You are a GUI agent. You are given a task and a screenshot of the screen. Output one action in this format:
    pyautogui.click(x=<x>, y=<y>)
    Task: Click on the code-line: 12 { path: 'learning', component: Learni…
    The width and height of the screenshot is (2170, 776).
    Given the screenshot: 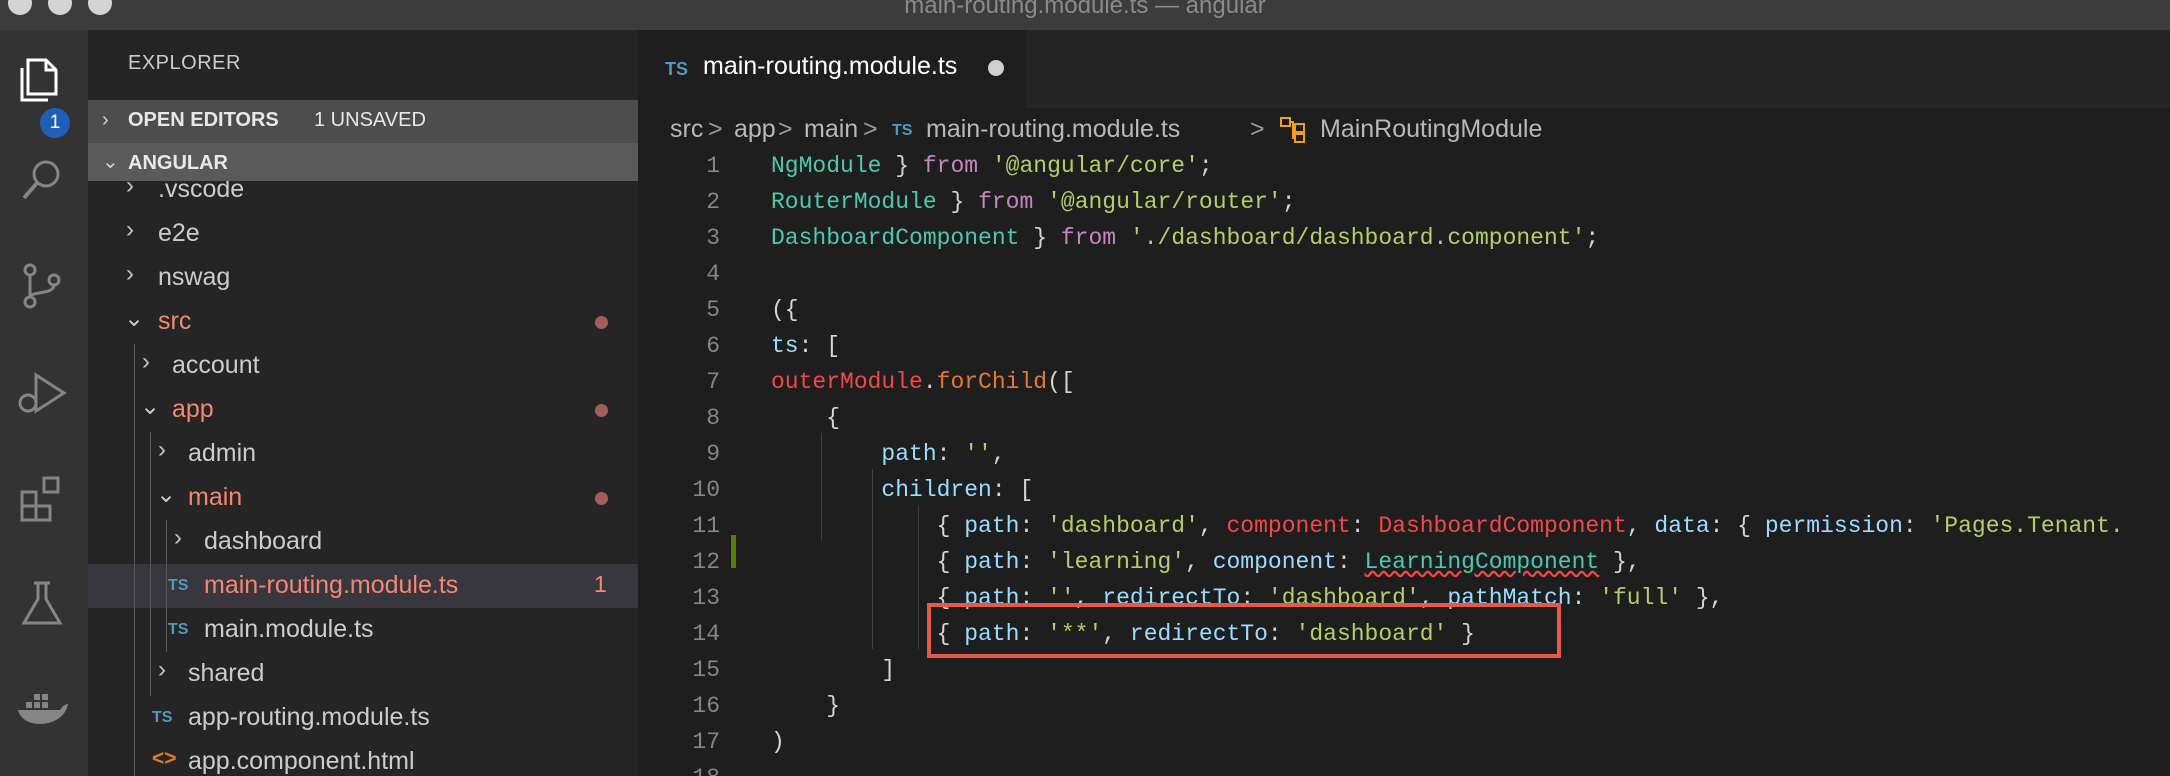 What is the action you would take?
    pyautogui.click(x=1166, y=562)
    